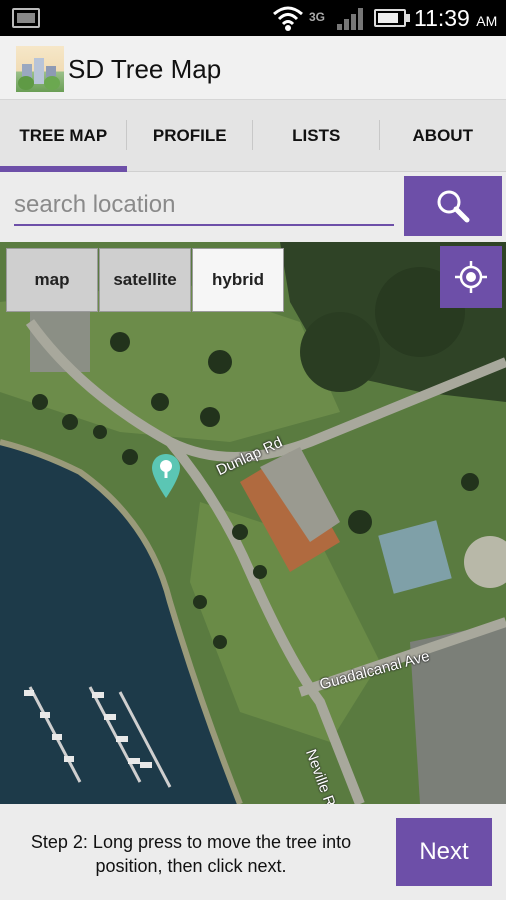 This screenshot has width=506, height=900. I want to click on tab-label: PROFILE, so click(189, 135).